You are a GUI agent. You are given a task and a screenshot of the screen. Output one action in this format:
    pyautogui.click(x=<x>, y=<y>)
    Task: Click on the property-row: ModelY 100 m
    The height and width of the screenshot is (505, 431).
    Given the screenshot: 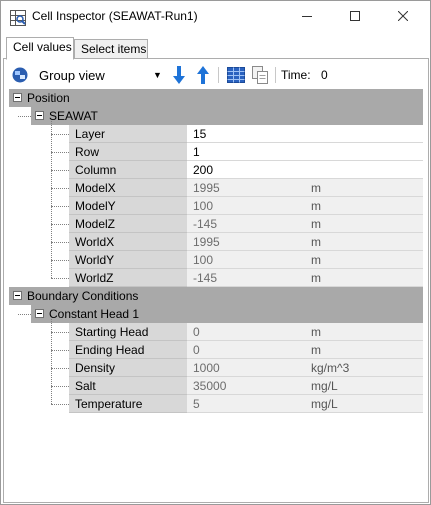 What is the action you would take?
    pyautogui.click(x=216, y=206)
    